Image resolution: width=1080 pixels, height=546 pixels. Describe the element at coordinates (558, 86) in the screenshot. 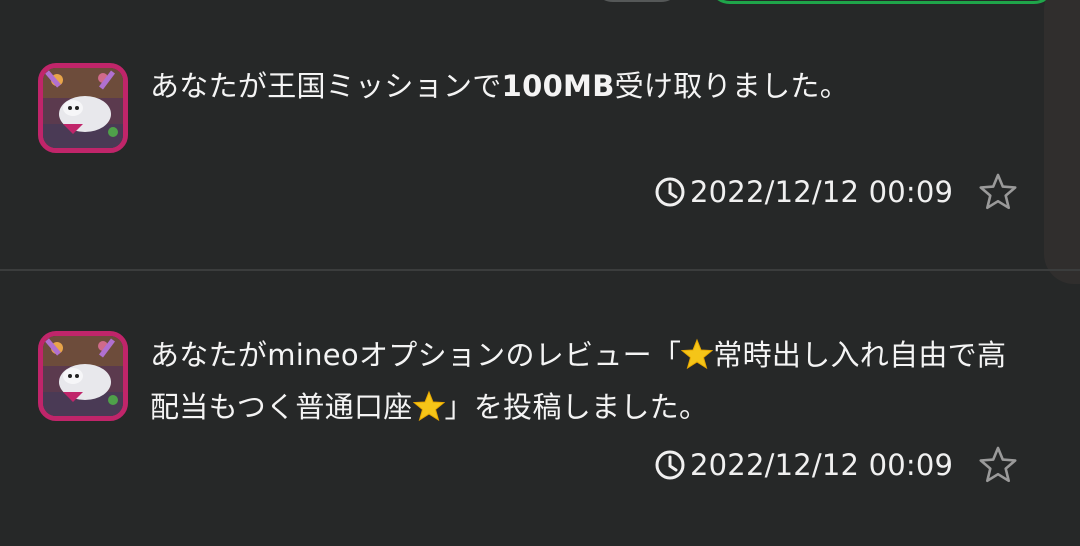

I see `data-amount: 100MB` at that location.